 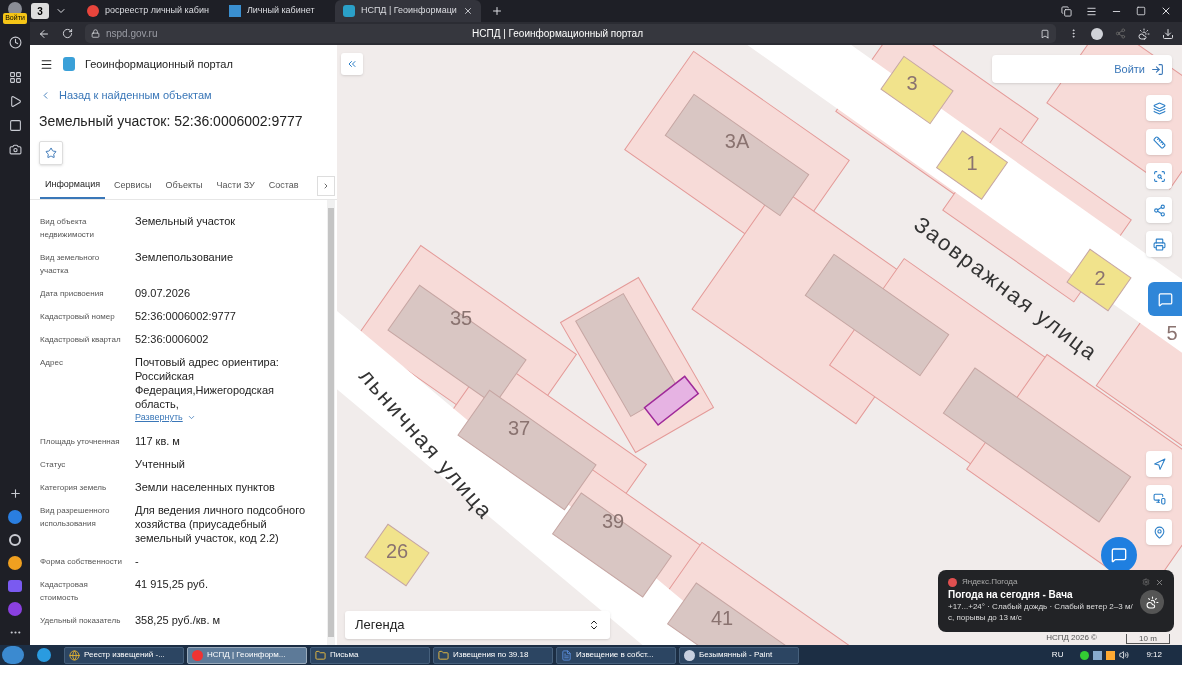 I want to click on field-label: Кадастровый квартал, so click(x=81, y=340).